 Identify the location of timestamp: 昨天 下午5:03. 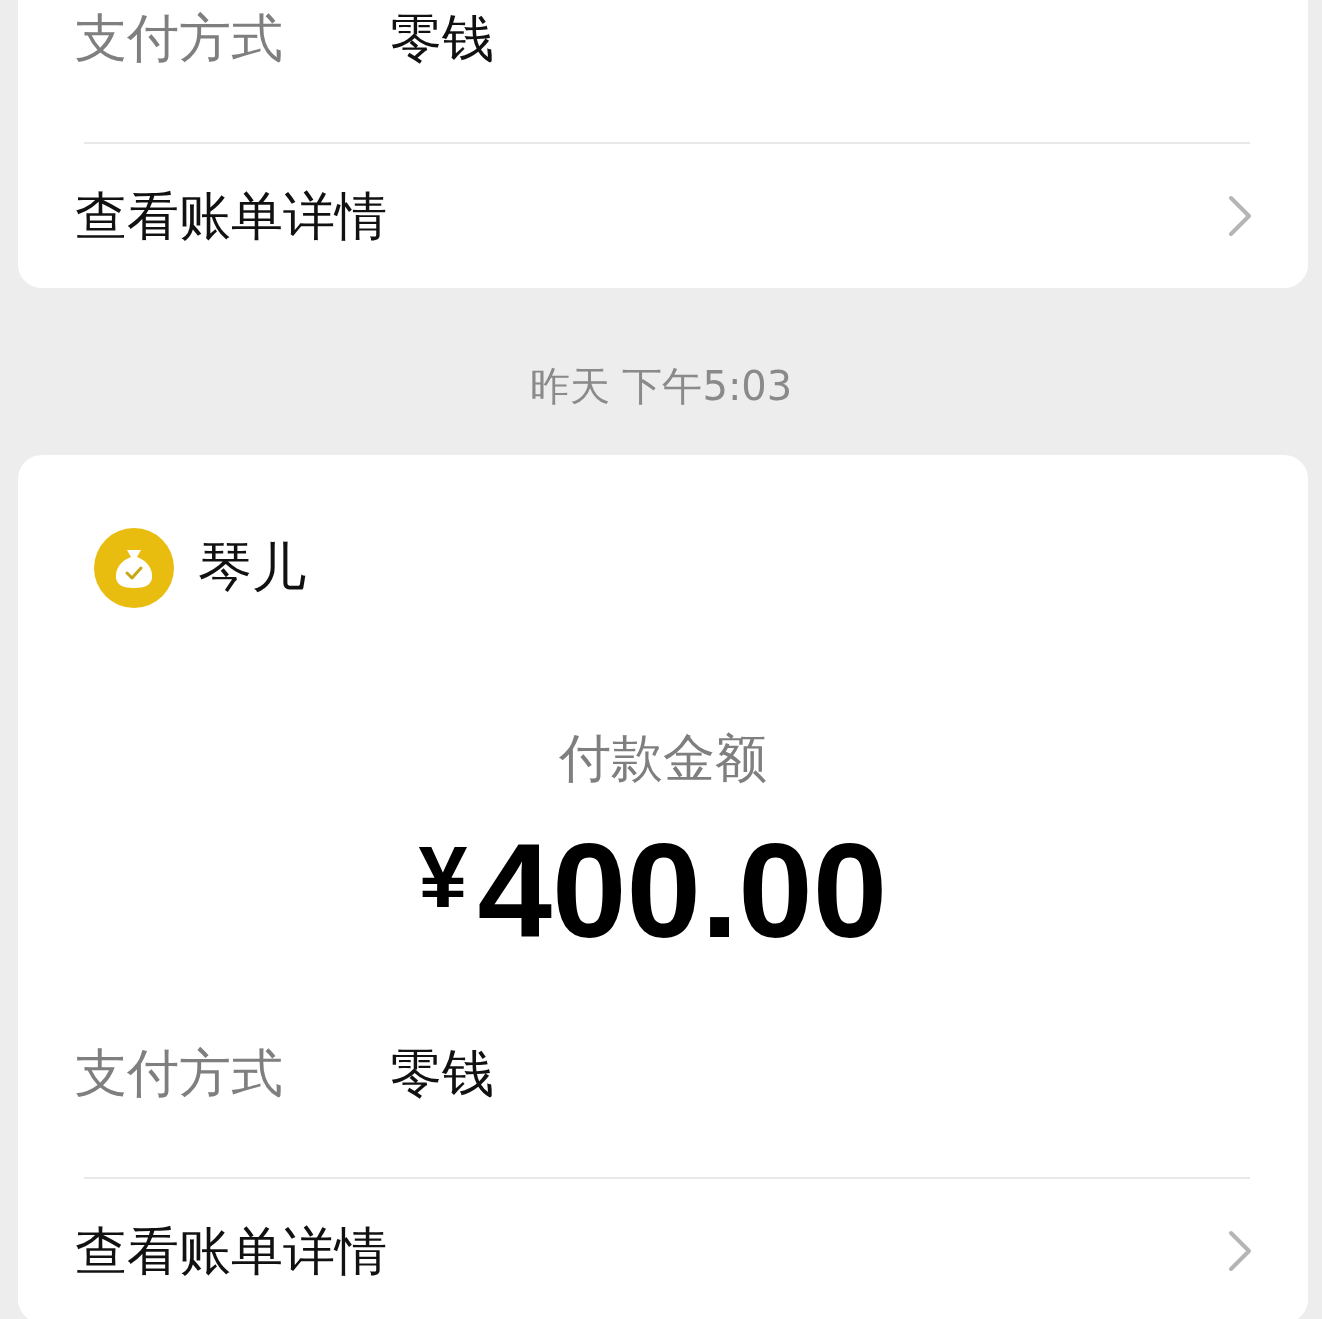
(661, 386).